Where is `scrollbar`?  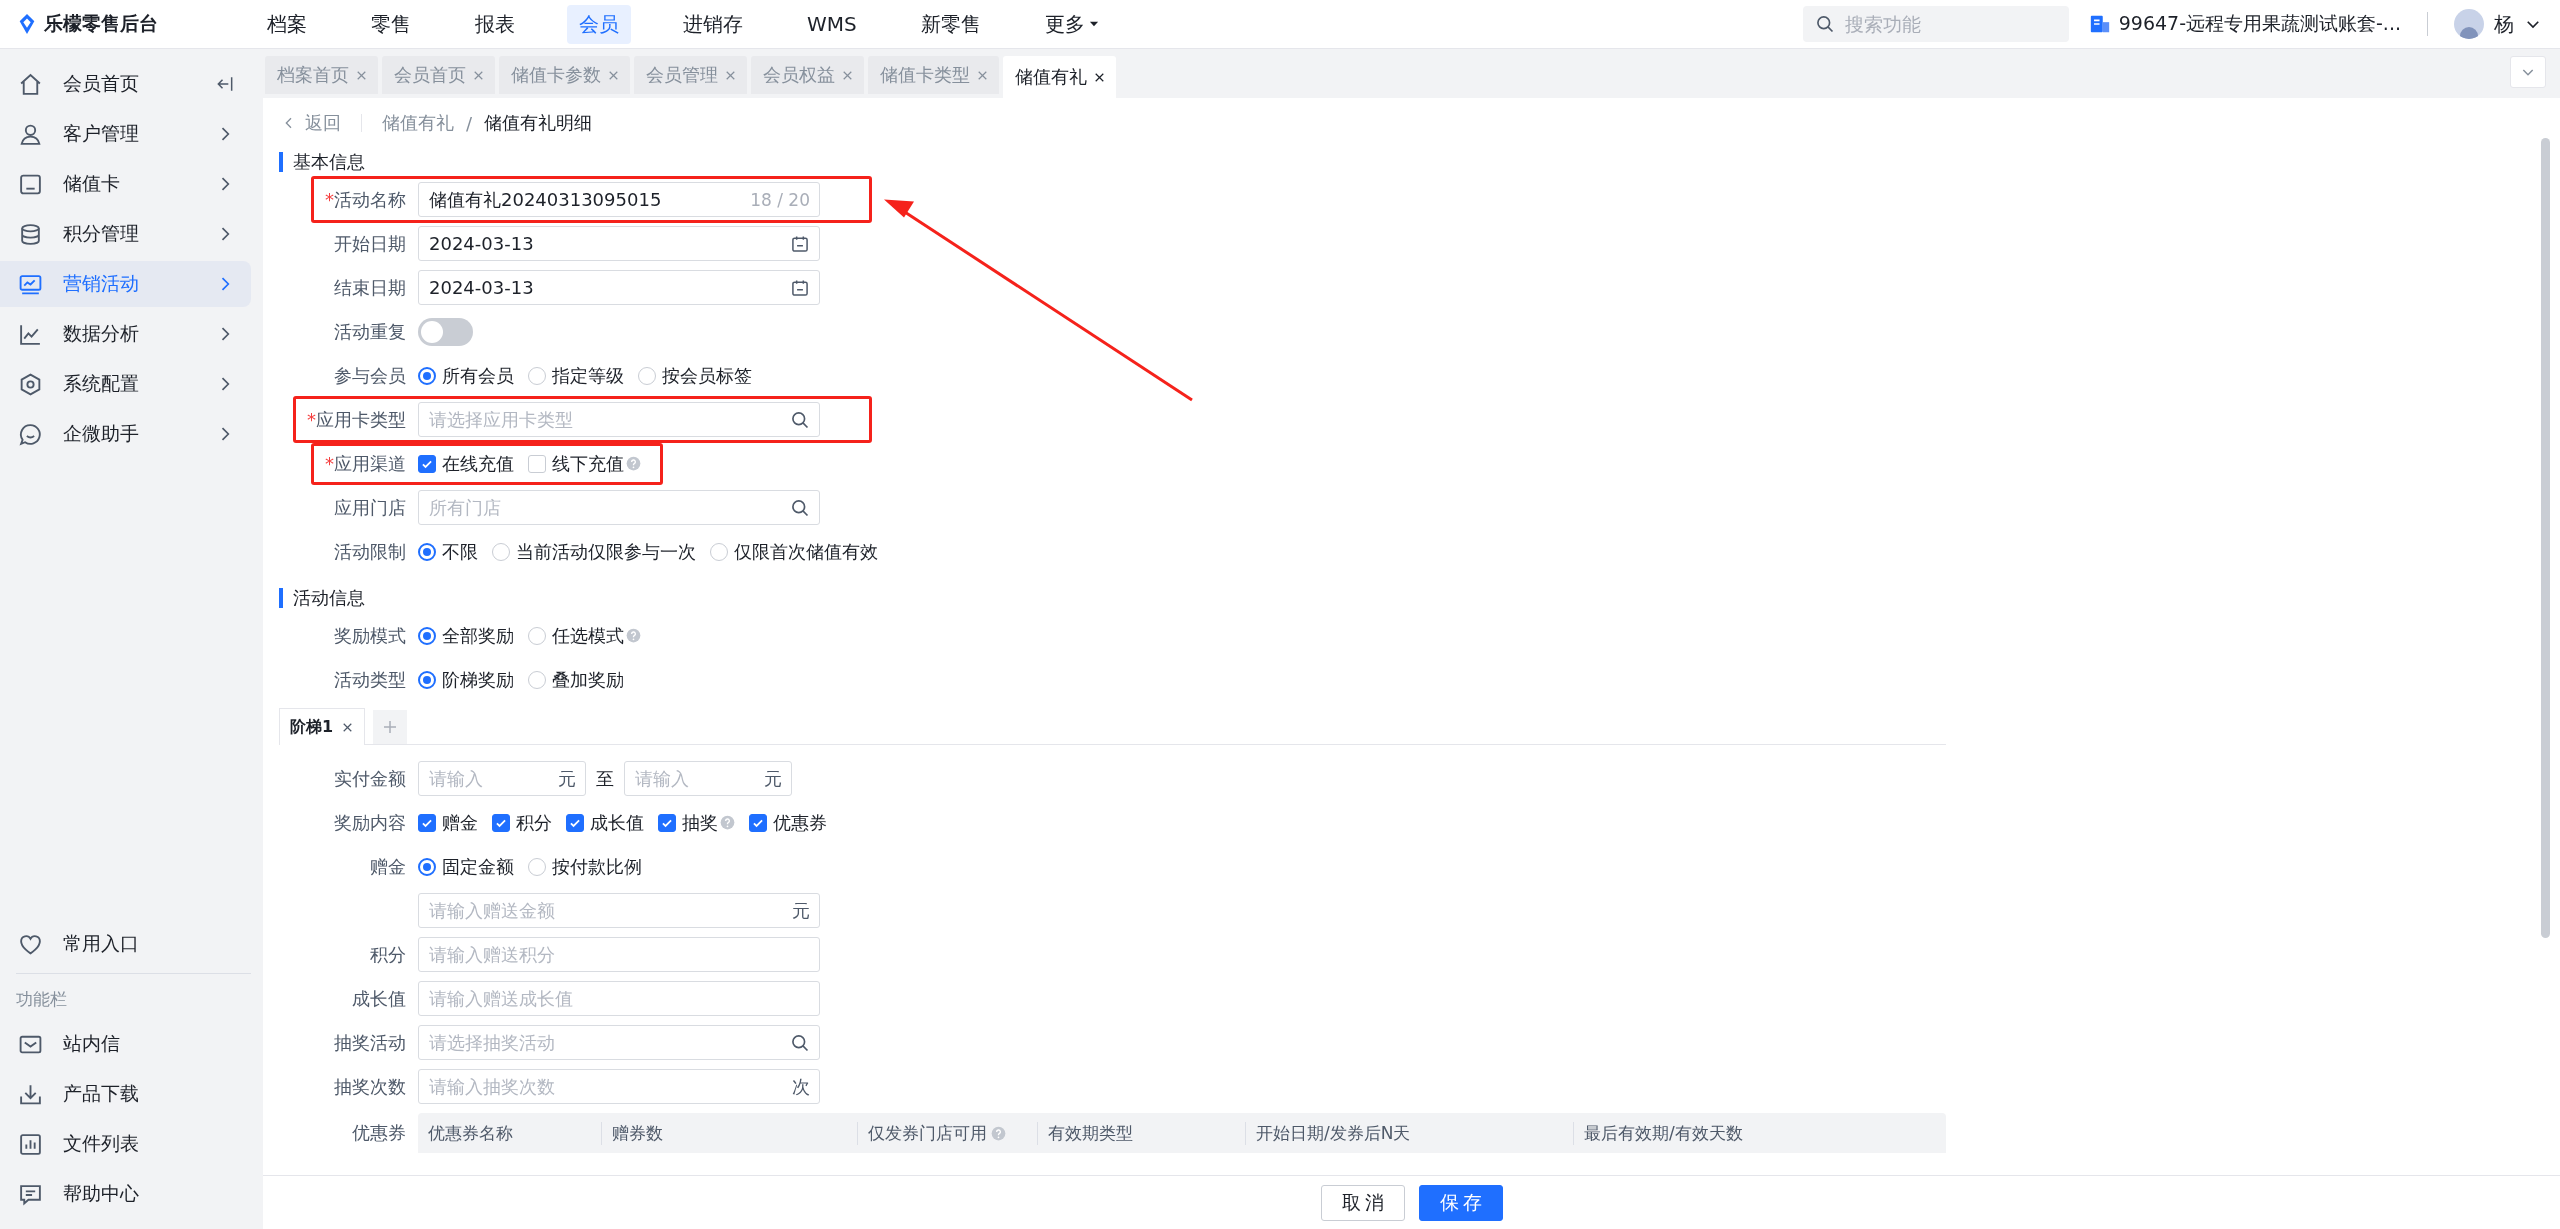 scrollbar is located at coordinates (2545, 538).